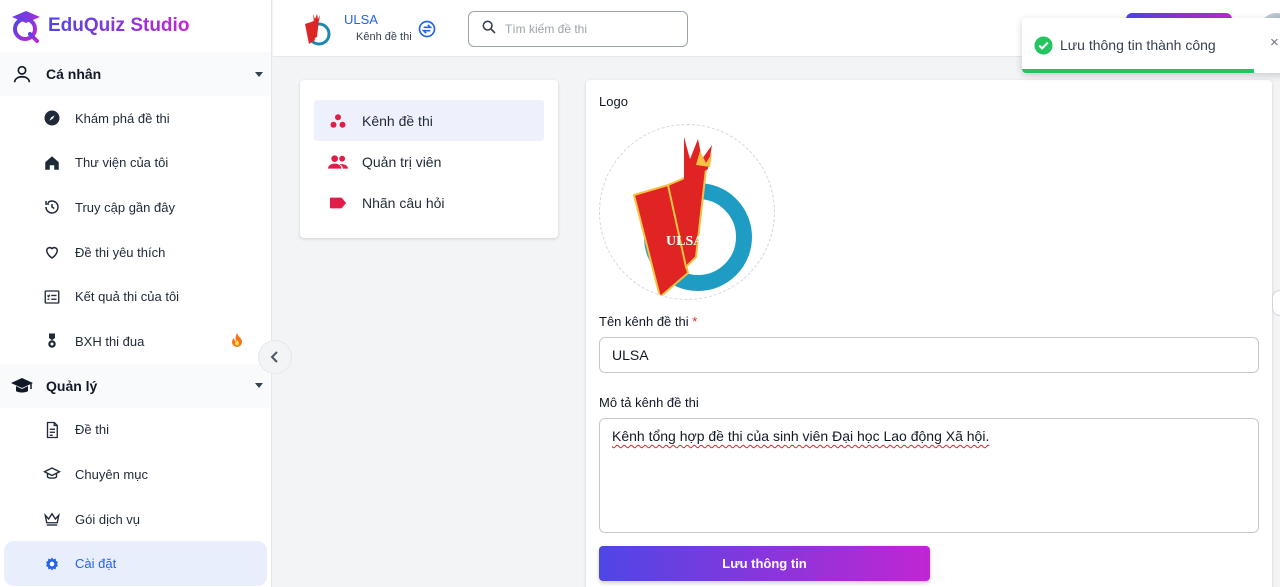  What do you see at coordinates (1043, 45) in the screenshot?
I see `check-circle-icon` at bounding box center [1043, 45].